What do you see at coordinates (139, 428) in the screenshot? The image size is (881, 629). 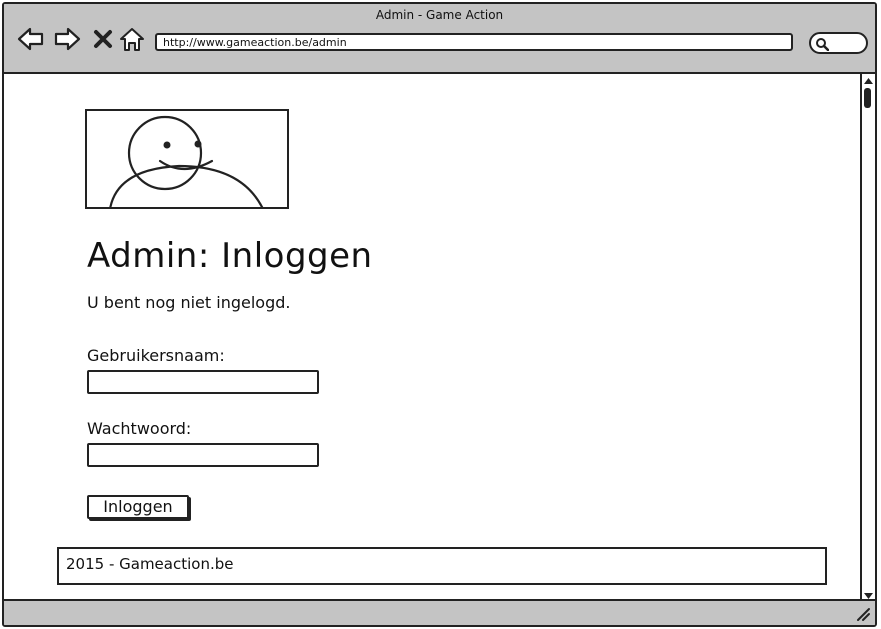 I see `password-label: Wachtwoord:` at bounding box center [139, 428].